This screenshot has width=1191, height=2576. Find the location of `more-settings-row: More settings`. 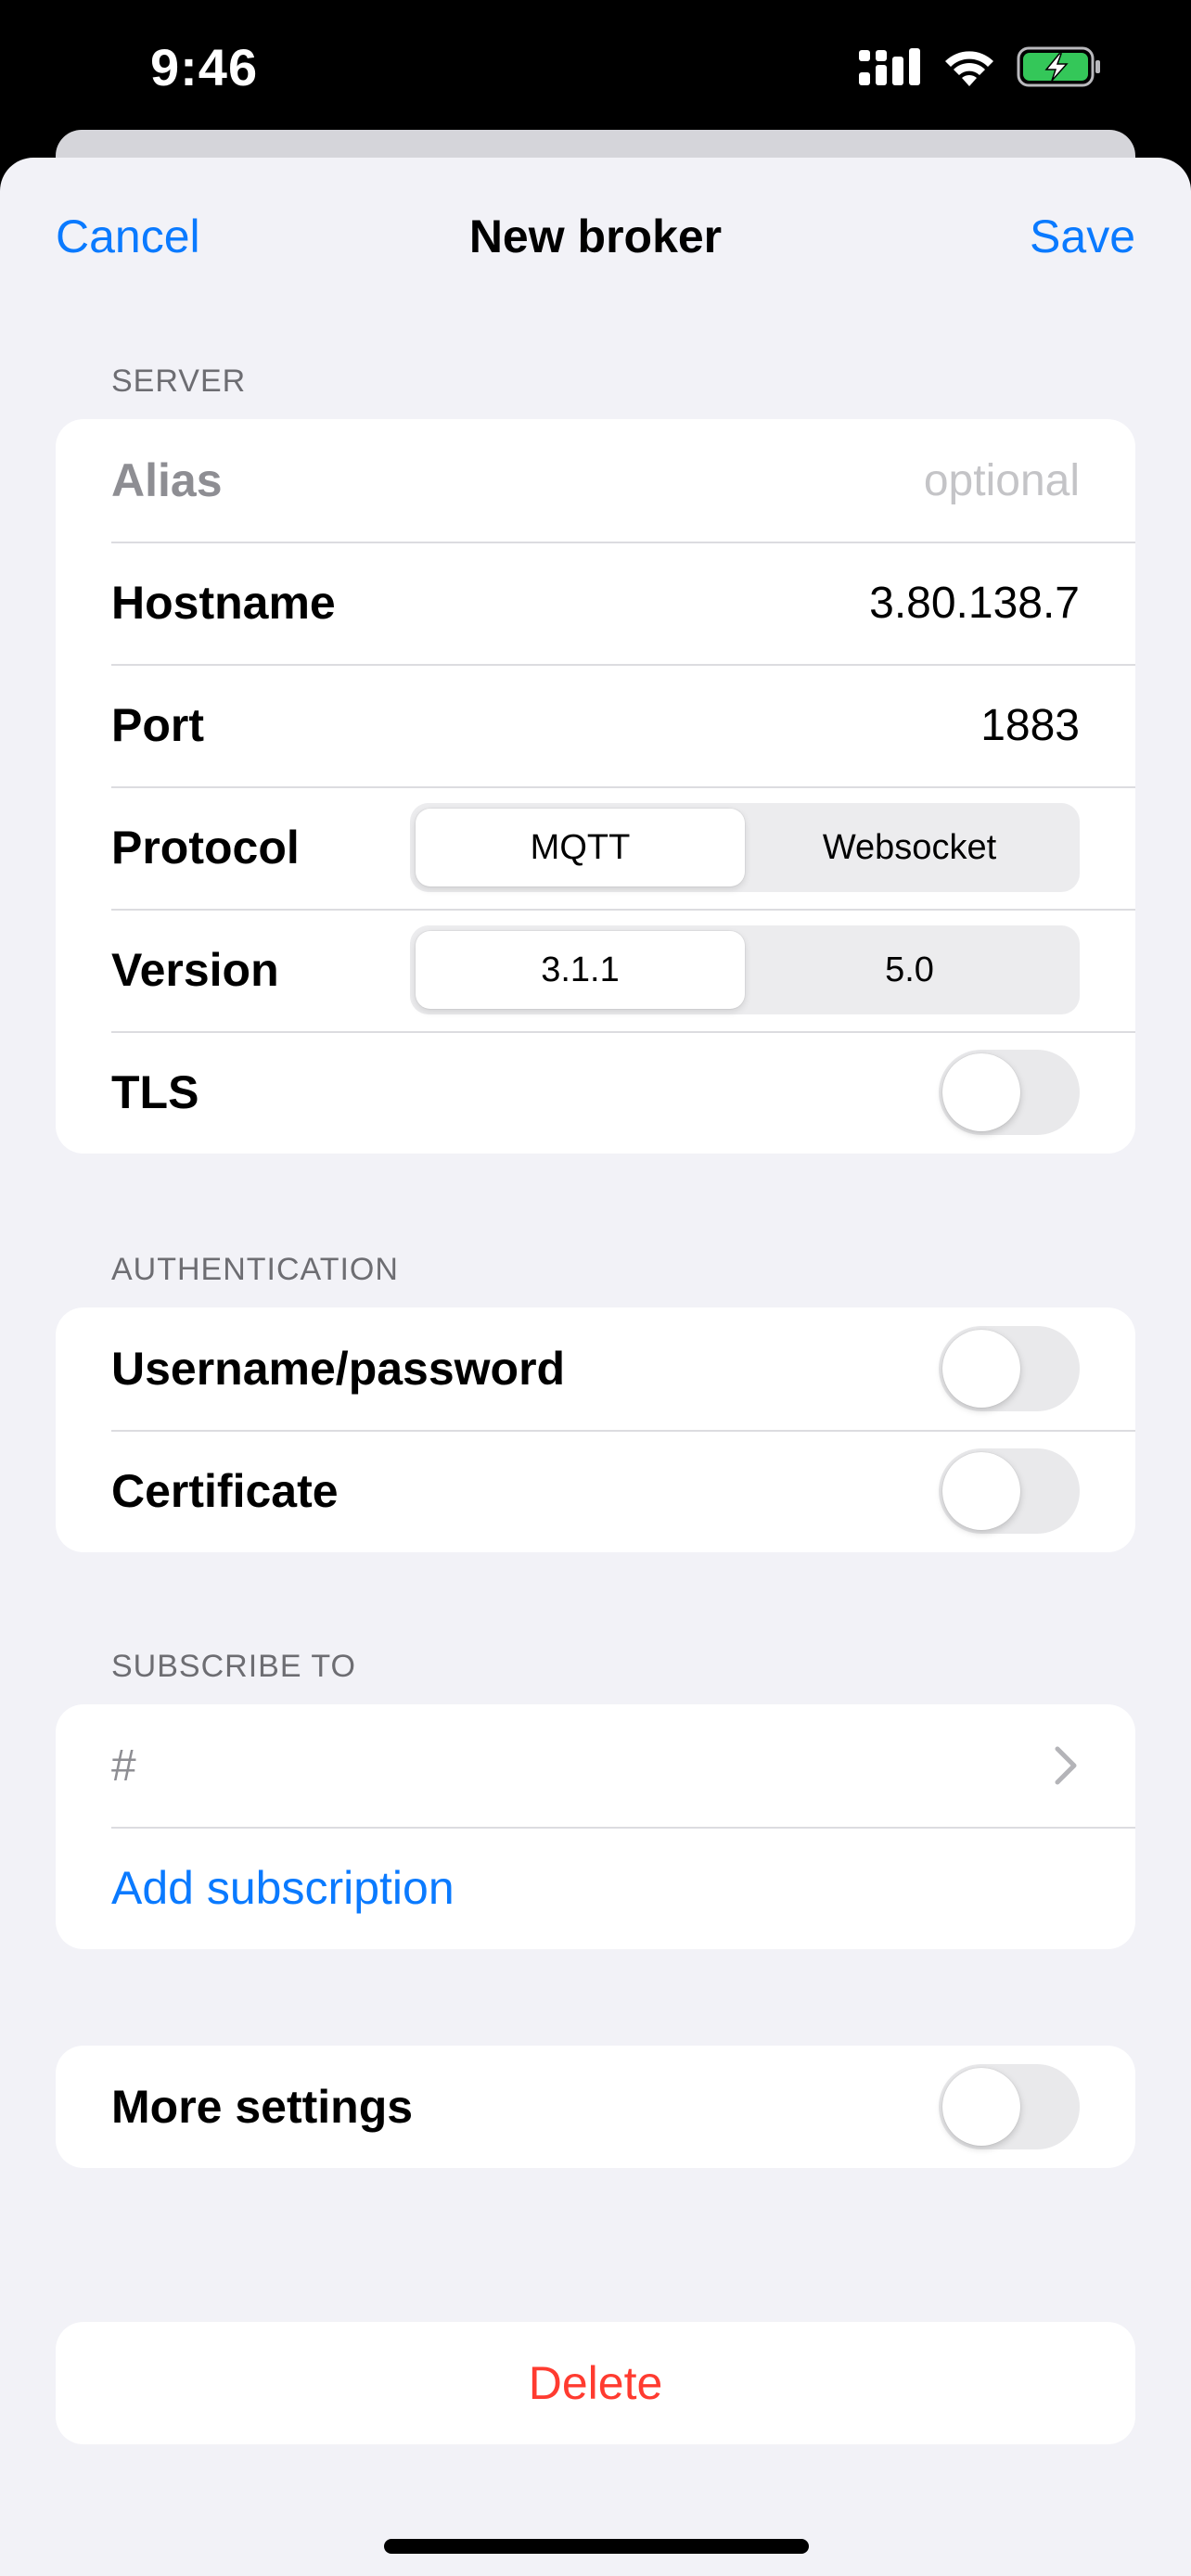

more-settings-row: More settings is located at coordinates (595, 2107).